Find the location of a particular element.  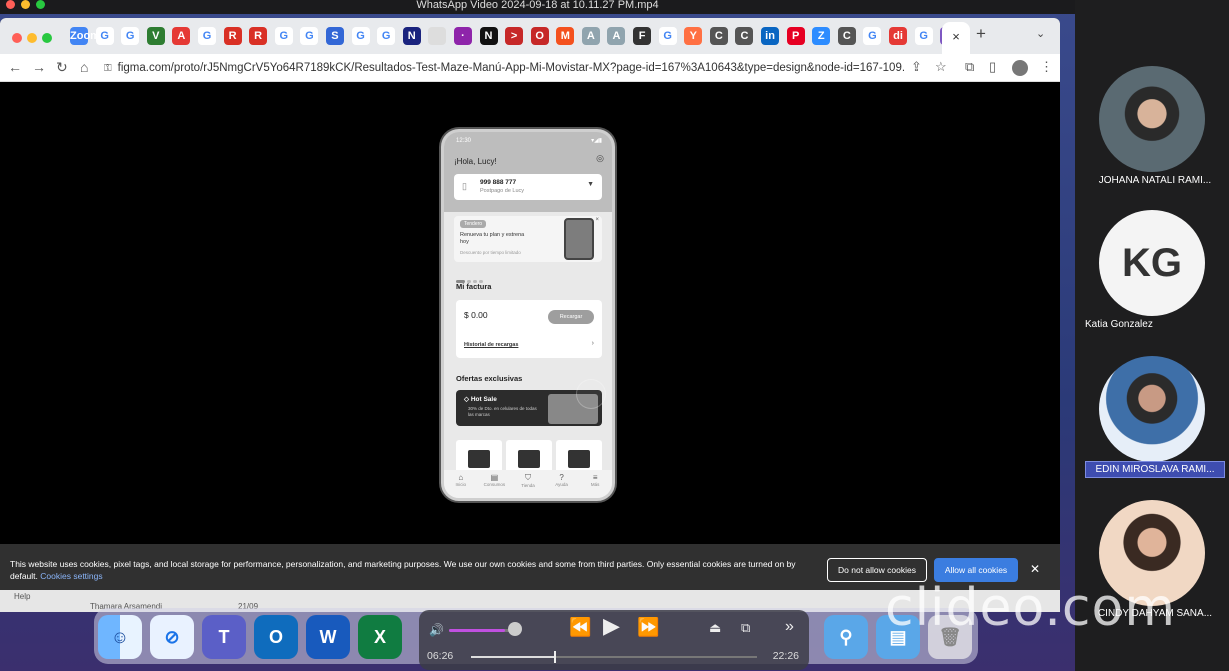

bookmark-star-icon: ☆ is located at coordinates (941, 67).